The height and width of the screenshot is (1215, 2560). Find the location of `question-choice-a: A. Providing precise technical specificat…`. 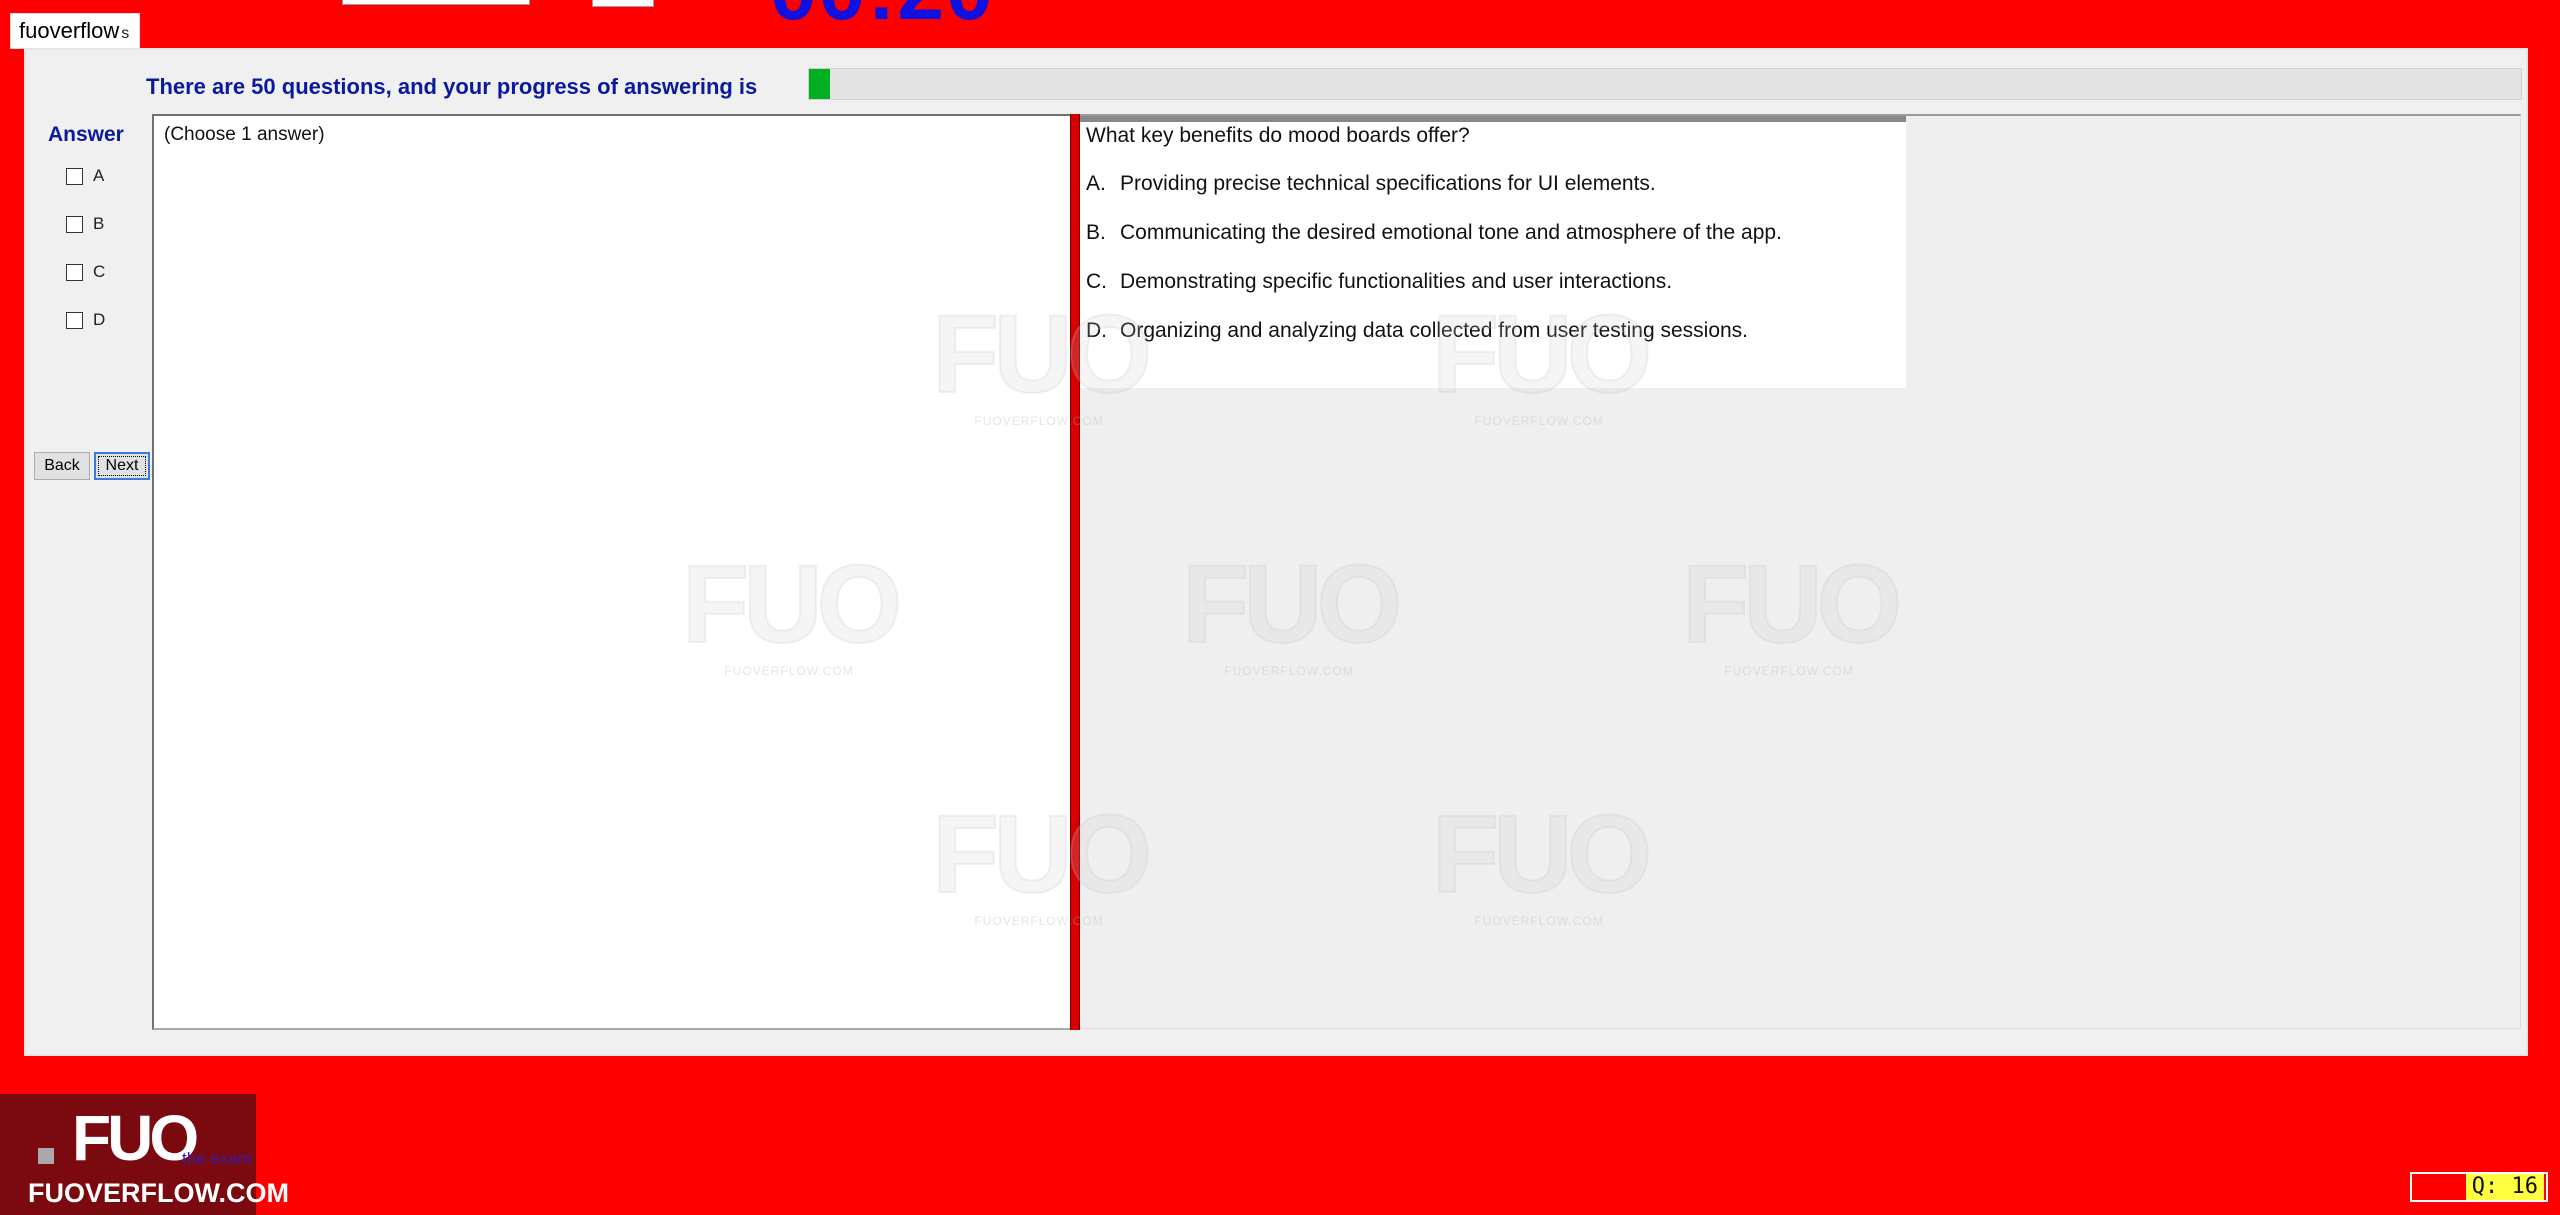

question-choice-a: A. Providing precise technical specificat… is located at coordinates (1371, 184).